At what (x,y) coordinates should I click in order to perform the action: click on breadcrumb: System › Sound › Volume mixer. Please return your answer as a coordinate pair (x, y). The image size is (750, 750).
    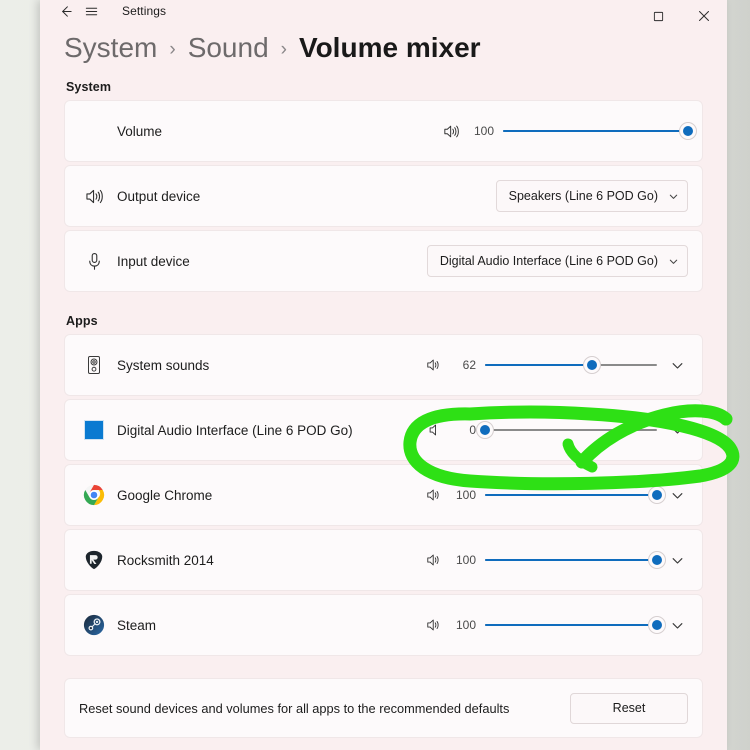
    Looking at the image, I should click on (383, 43).